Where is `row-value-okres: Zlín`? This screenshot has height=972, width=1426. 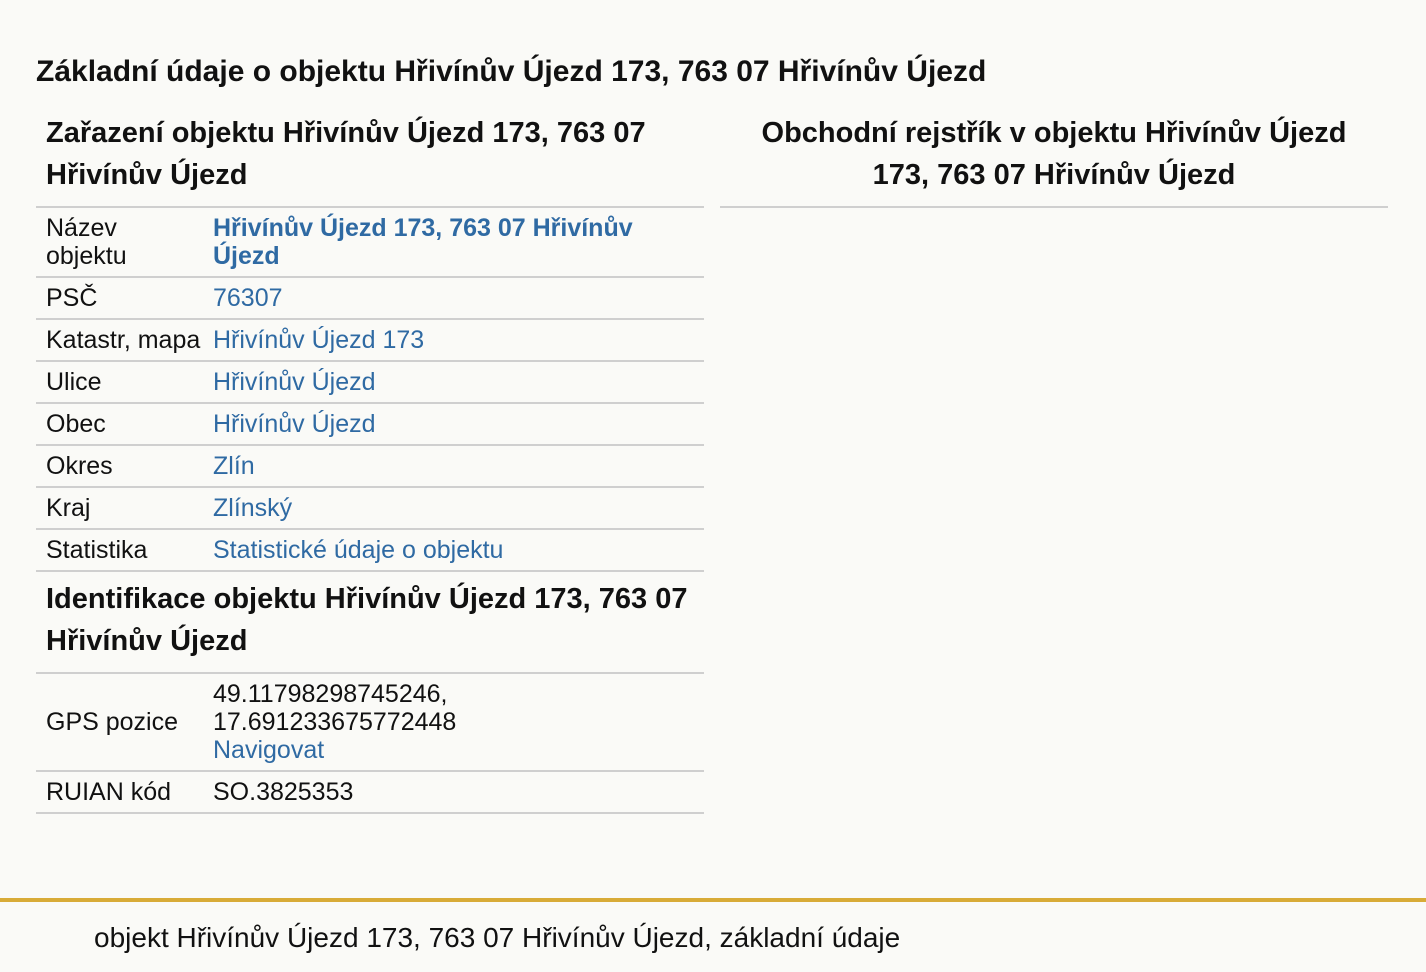 row-value-okres: Zlín is located at coordinates (458, 466).